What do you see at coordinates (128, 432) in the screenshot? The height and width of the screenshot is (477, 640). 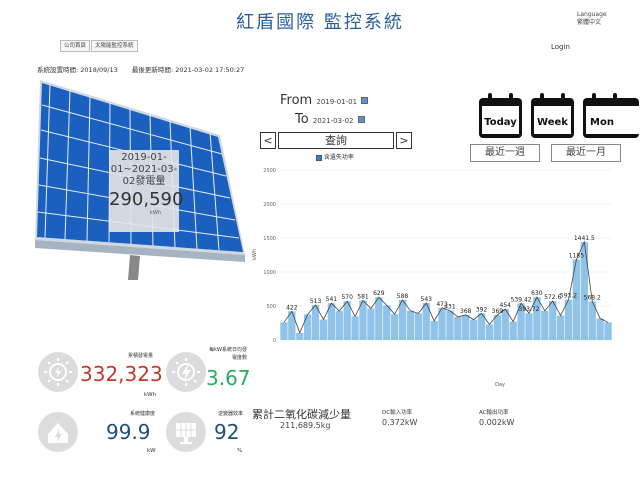 I see `system-health-value: 99.9` at bounding box center [128, 432].